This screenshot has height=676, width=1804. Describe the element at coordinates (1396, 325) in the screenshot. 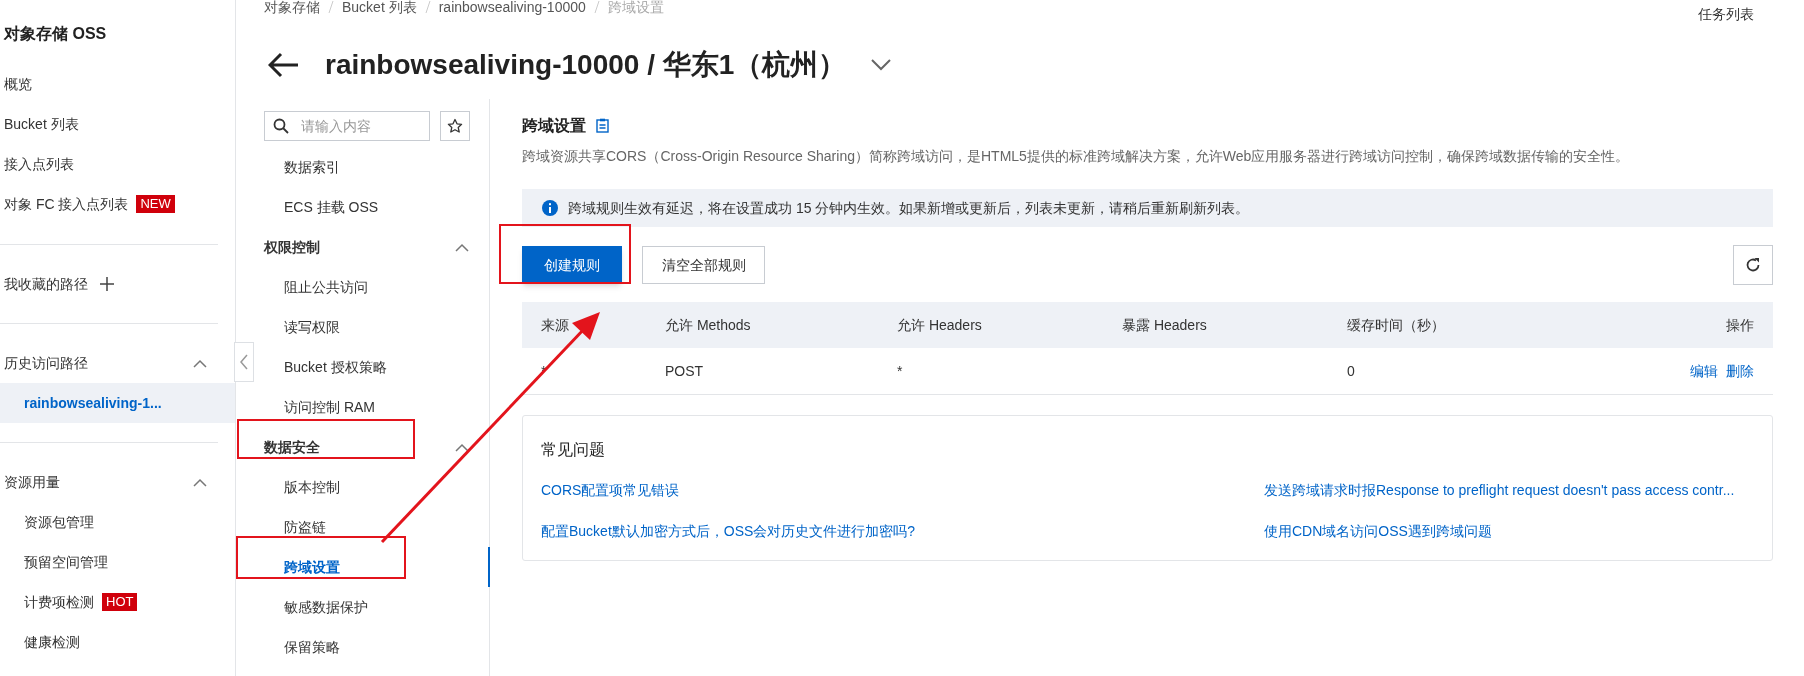

I see `column-header: 缓存时间（秒）` at that location.